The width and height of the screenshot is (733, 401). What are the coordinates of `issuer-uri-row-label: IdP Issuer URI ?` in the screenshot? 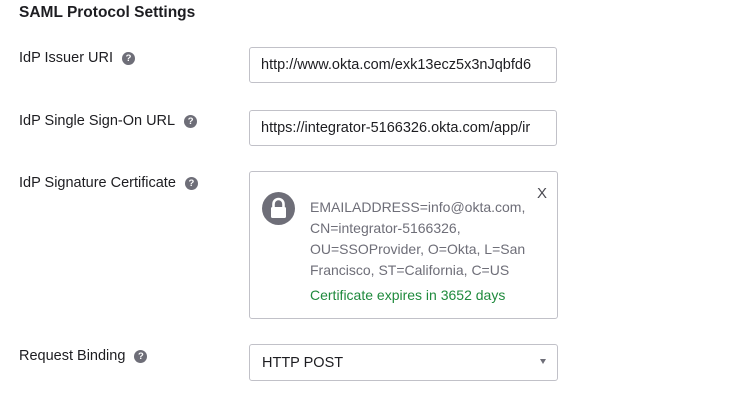 It's located at (77, 58).